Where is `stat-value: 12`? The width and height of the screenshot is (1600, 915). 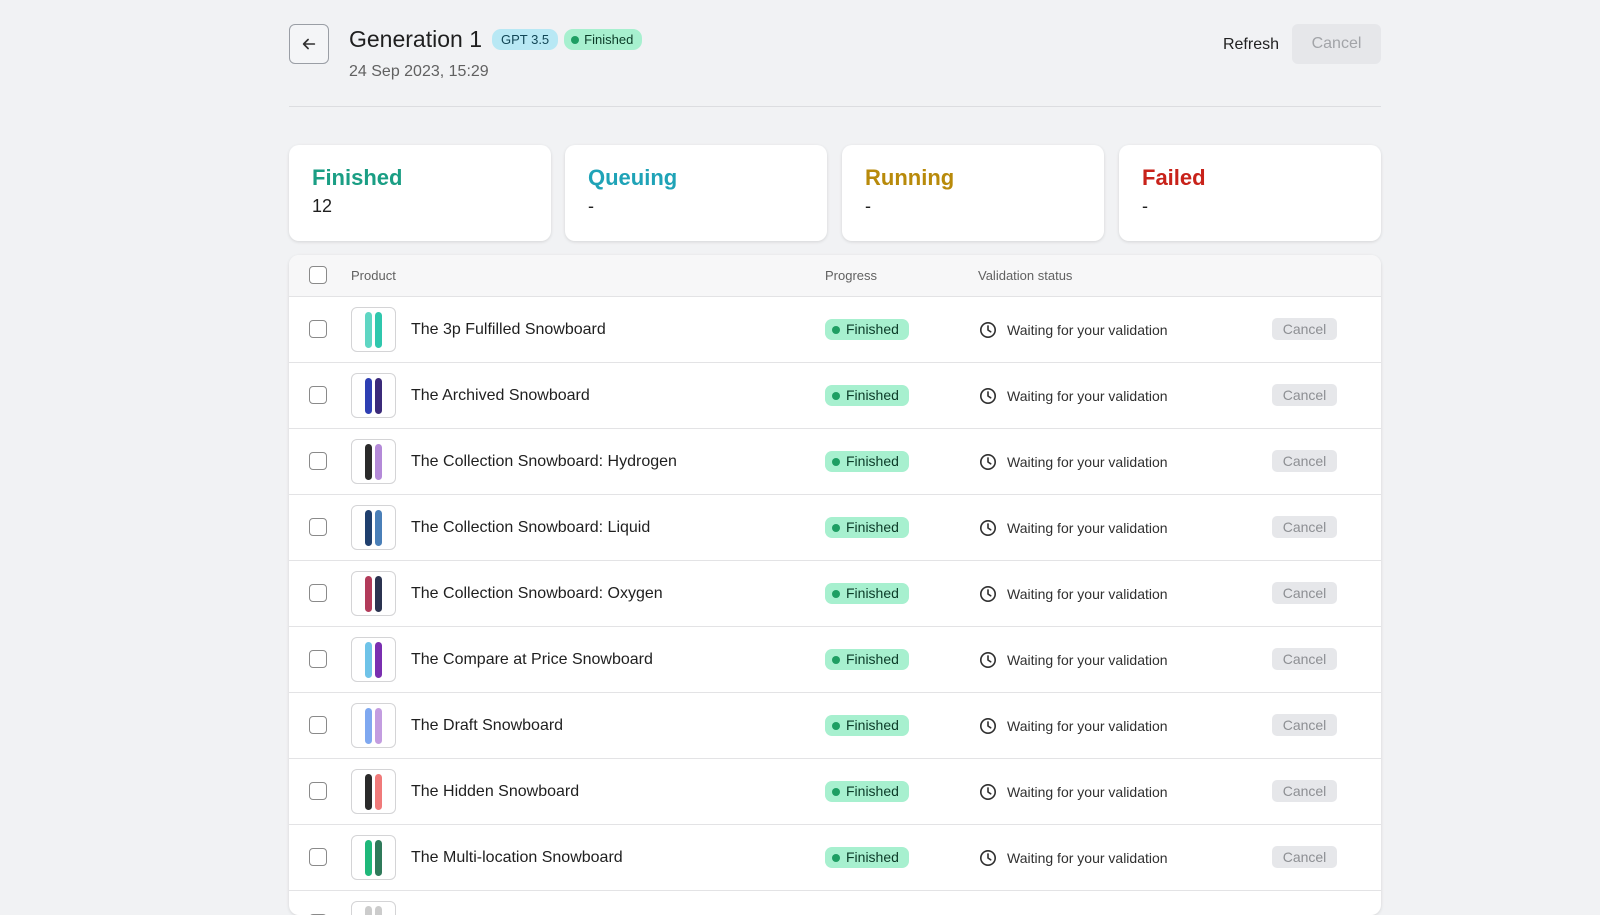
stat-value: 12 is located at coordinates (322, 206).